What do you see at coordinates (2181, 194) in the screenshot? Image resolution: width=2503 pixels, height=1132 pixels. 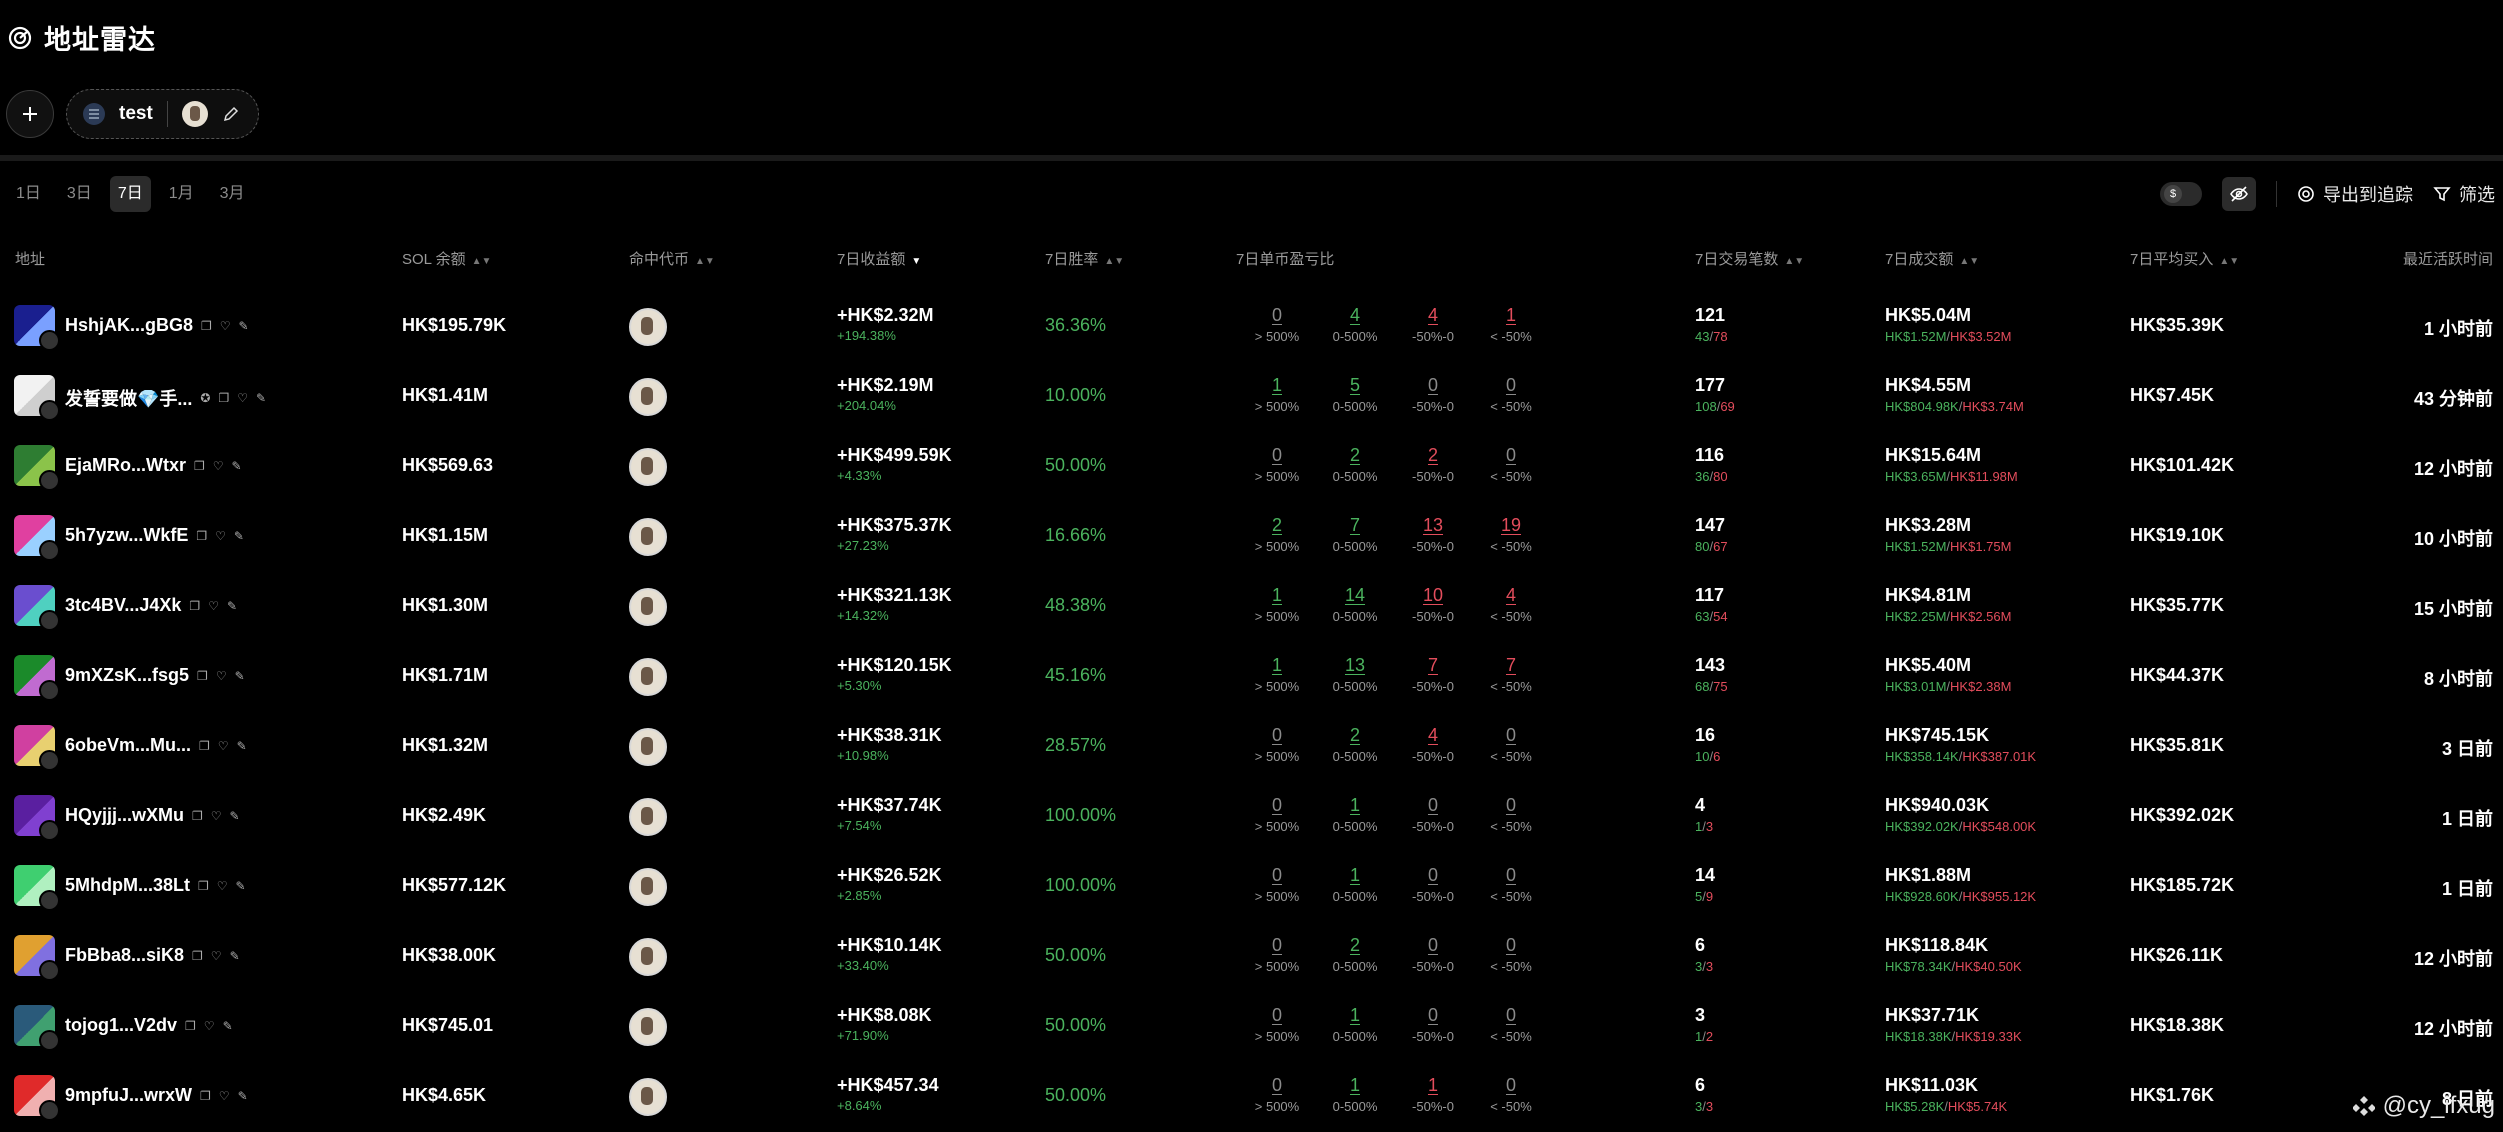 I see `currency-toggle: $` at bounding box center [2181, 194].